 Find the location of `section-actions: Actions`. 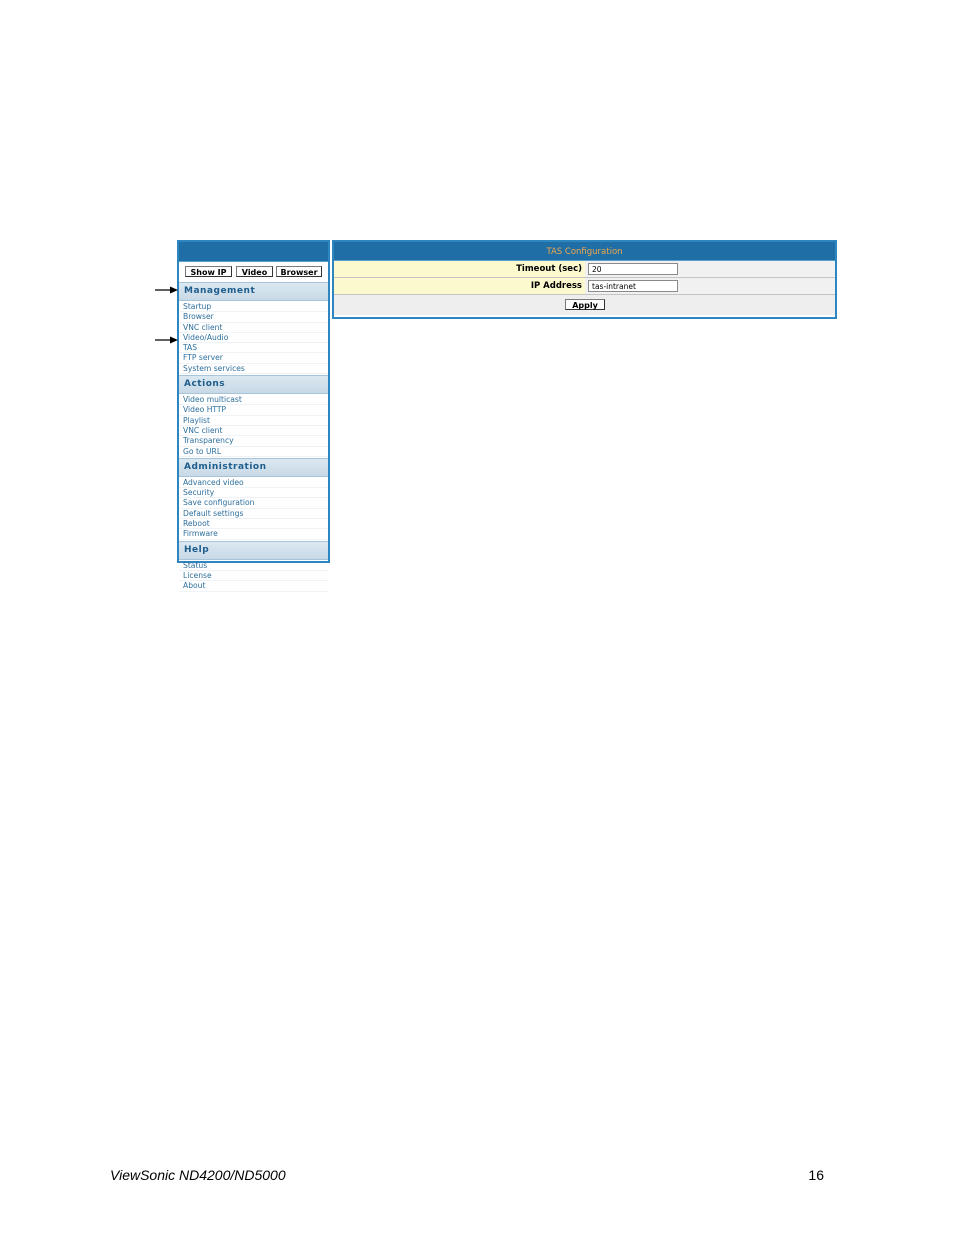

section-actions: Actions is located at coordinates (253, 385).